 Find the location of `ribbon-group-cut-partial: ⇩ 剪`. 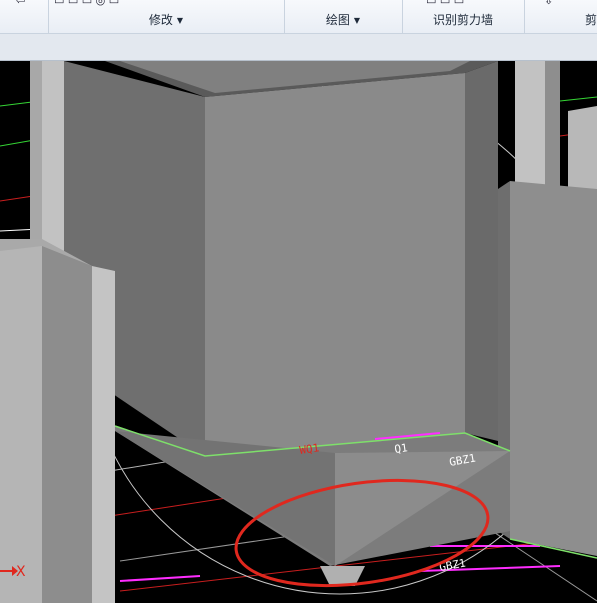

ribbon-group-cut-partial: ⇩ 剪 is located at coordinates (560, 16).